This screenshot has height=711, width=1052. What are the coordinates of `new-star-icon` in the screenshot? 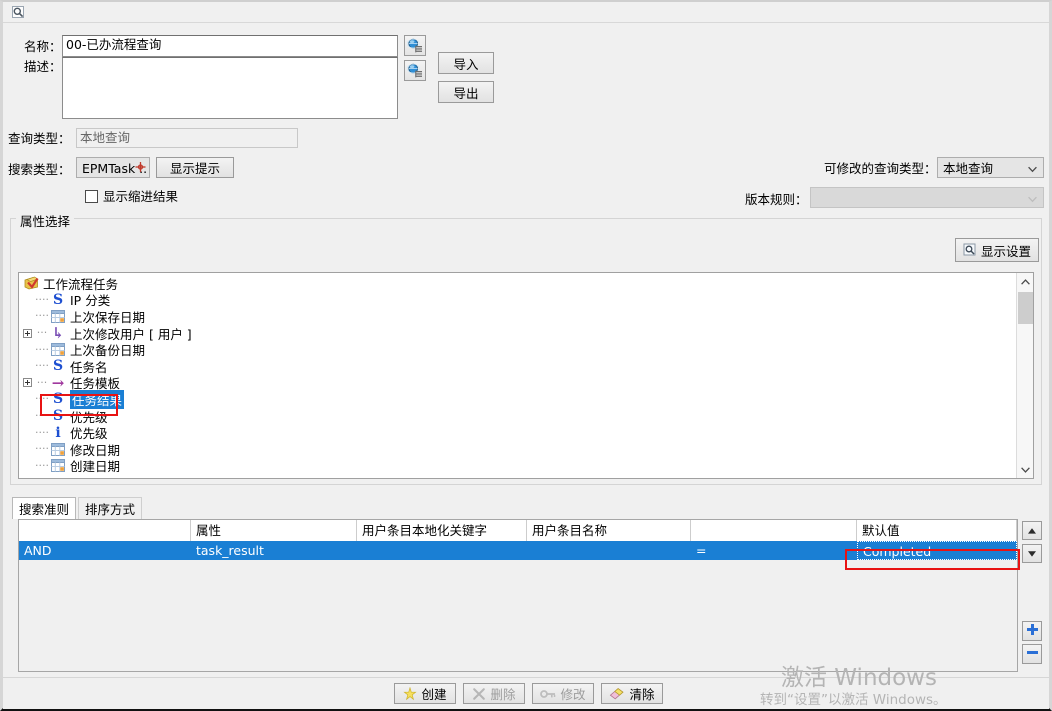 It's located at (410, 693).